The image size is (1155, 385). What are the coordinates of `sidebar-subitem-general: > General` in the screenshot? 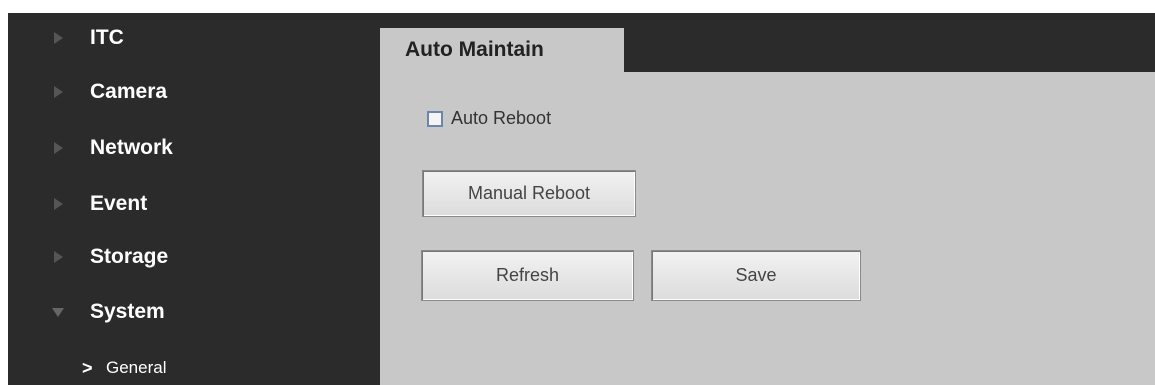 It's located at (194, 368).